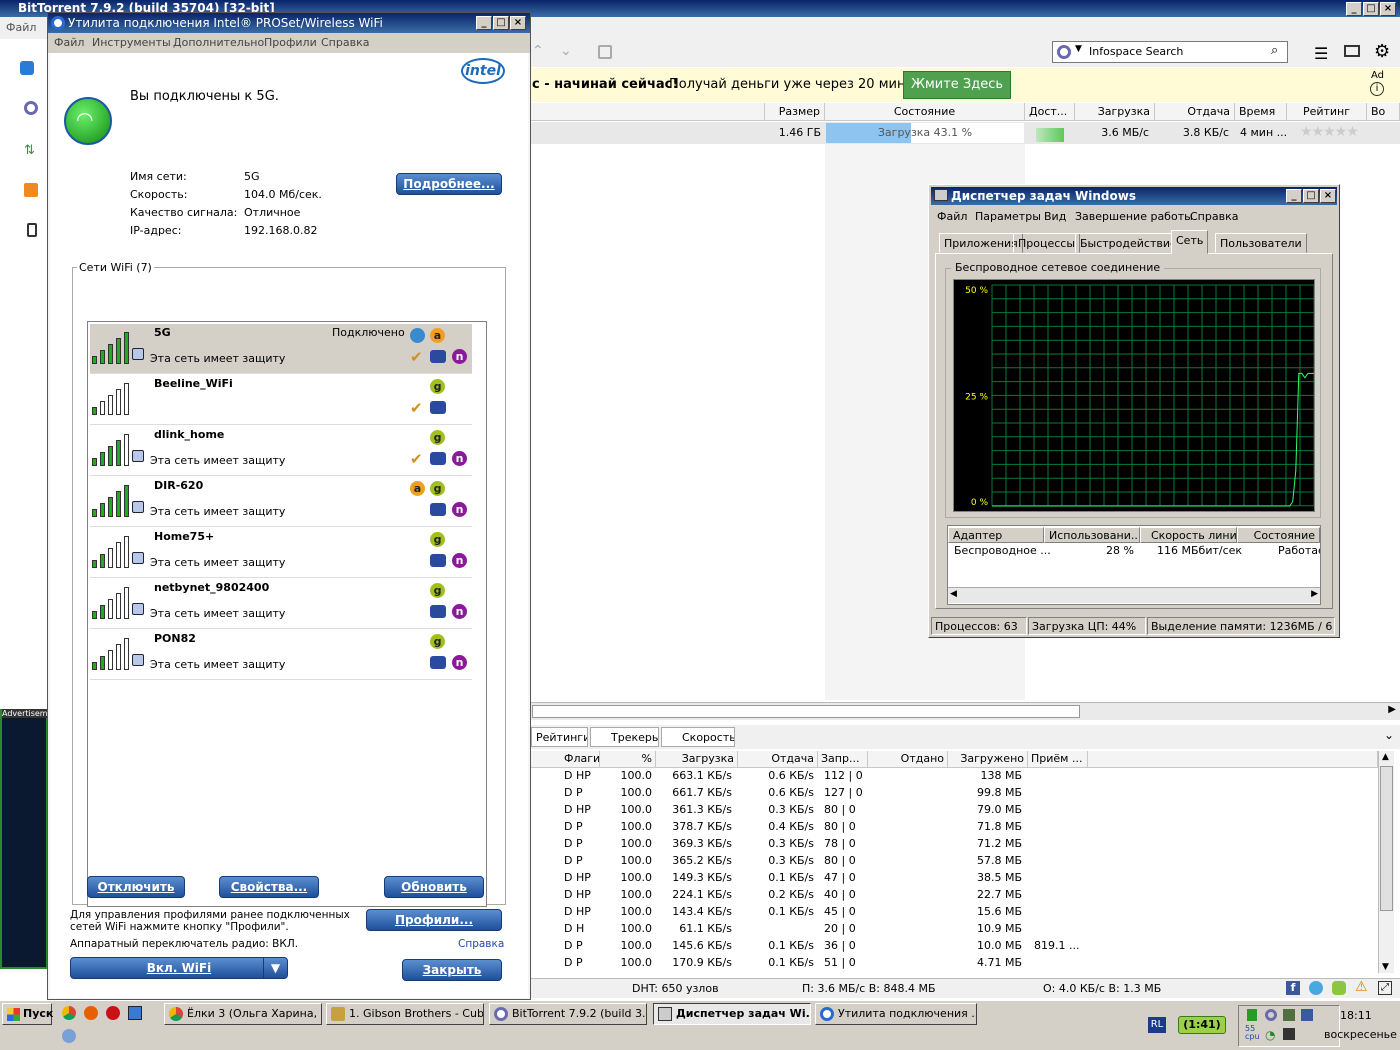 The width and height of the screenshot is (1400, 1050). Describe the element at coordinates (1329, 132) in the screenshot. I see `rating-stars: ★★★★★` at that location.